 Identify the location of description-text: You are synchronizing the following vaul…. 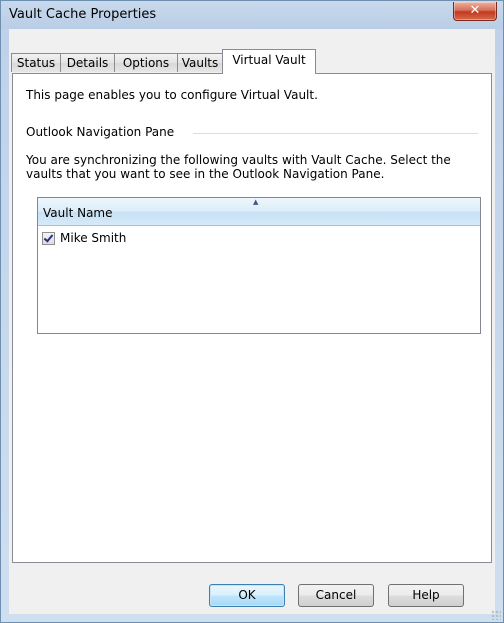
(238, 167).